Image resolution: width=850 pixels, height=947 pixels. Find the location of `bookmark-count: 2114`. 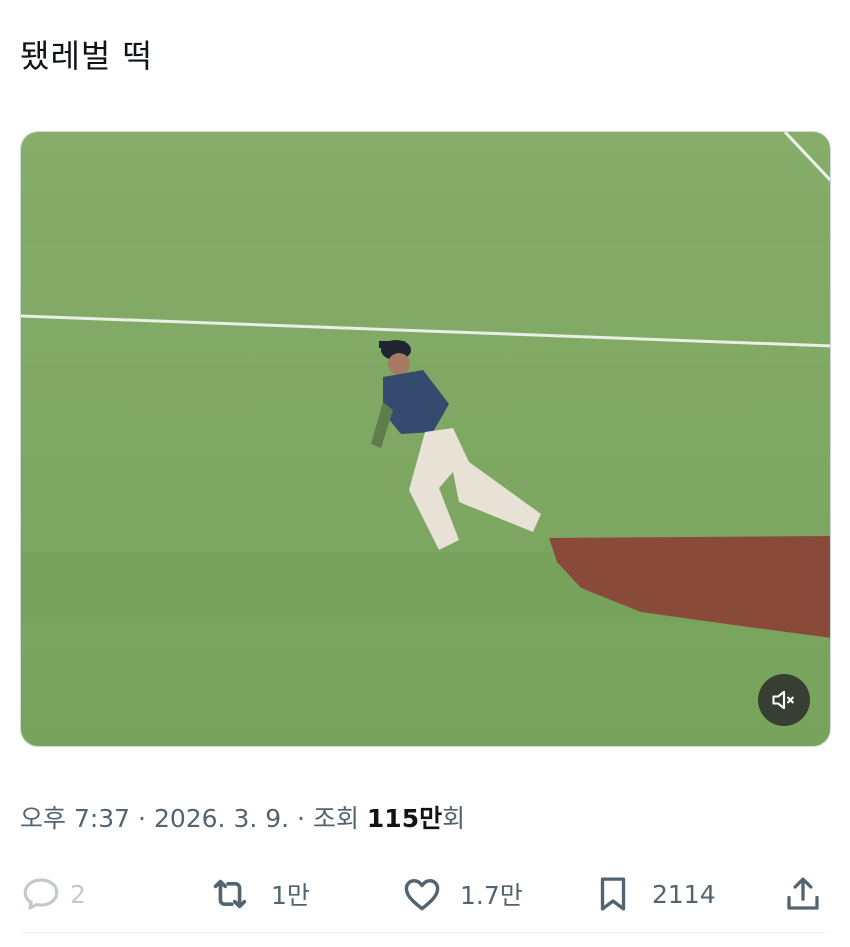

bookmark-count: 2114 is located at coordinates (684, 894).